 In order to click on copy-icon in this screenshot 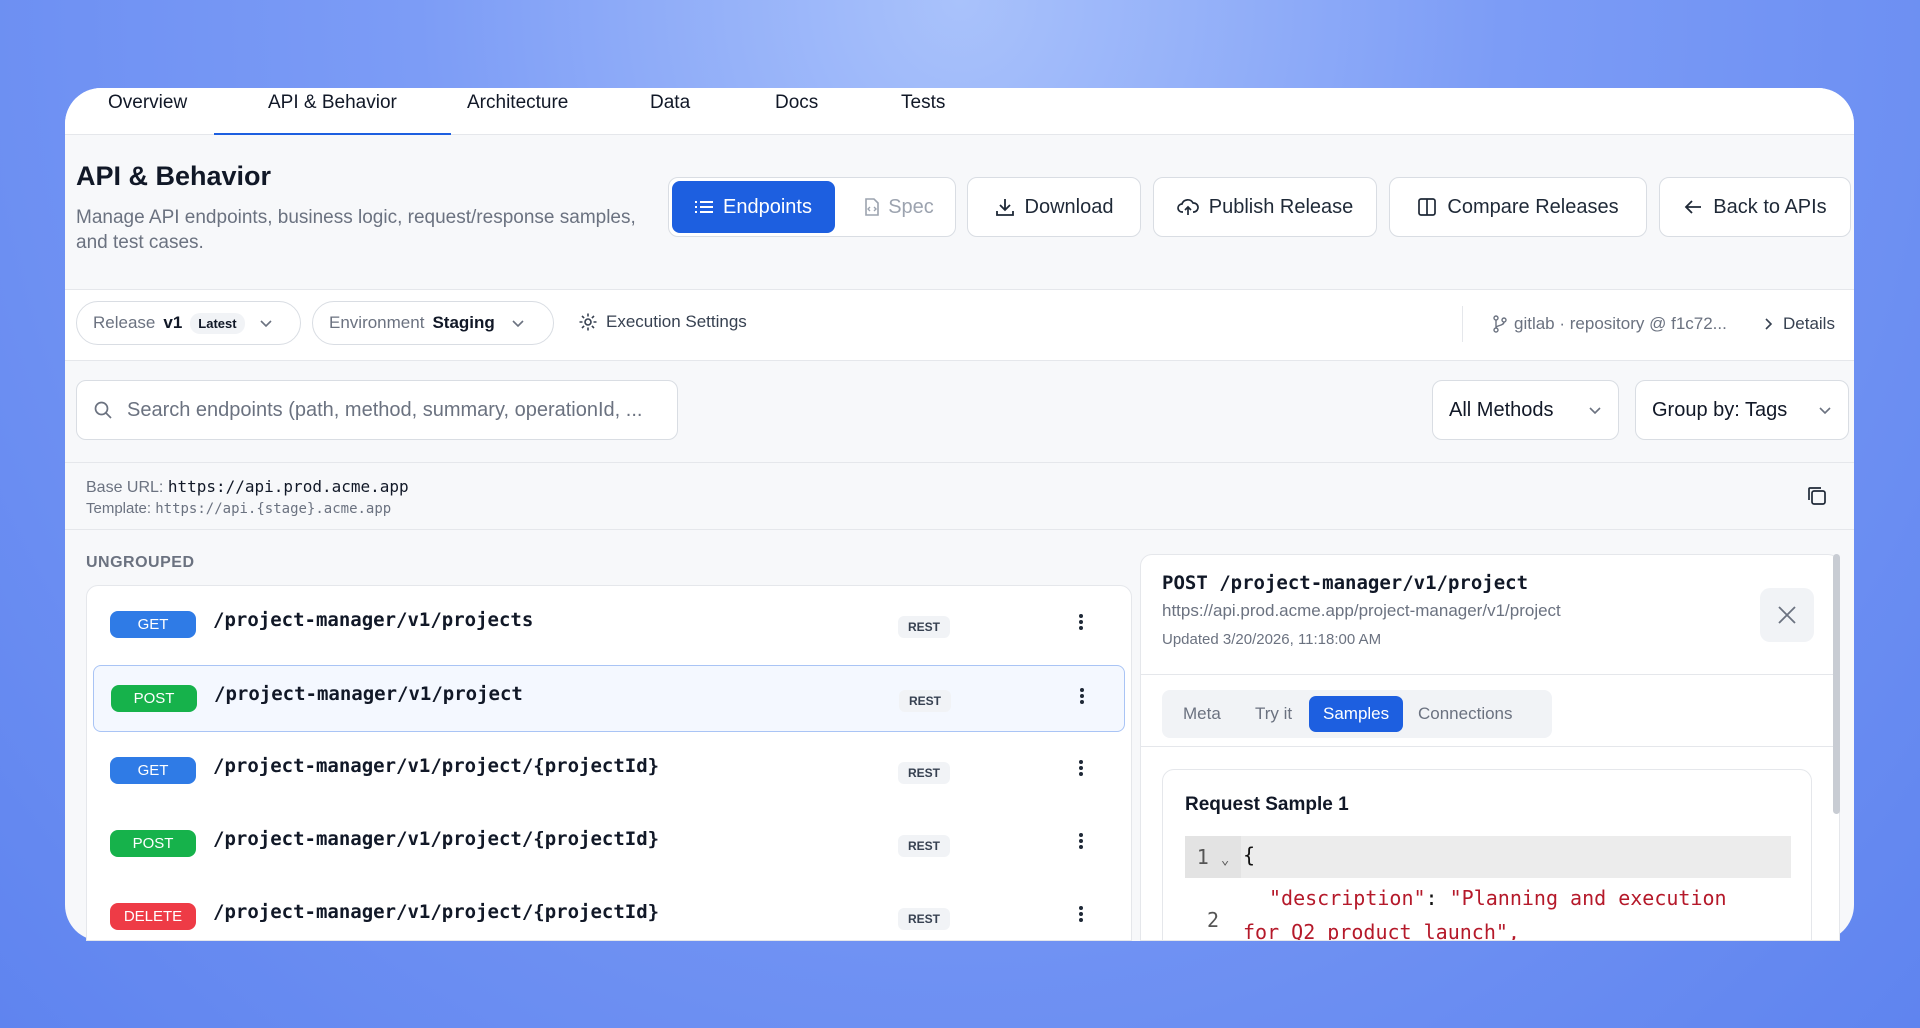, I will do `click(1817, 496)`.